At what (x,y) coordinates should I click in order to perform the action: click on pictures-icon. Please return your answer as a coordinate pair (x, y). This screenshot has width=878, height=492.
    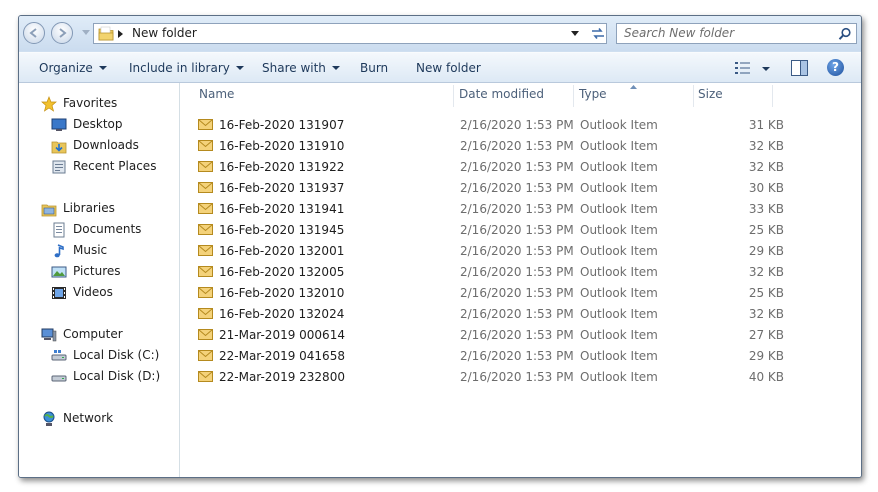
    Looking at the image, I should click on (59, 272).